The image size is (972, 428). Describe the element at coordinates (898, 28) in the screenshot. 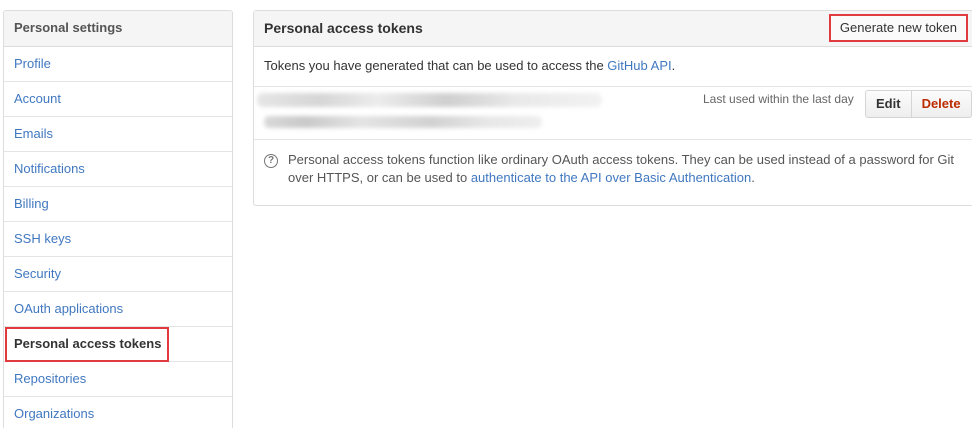

I see `generate-new-token-button: Generate new token` at that location.